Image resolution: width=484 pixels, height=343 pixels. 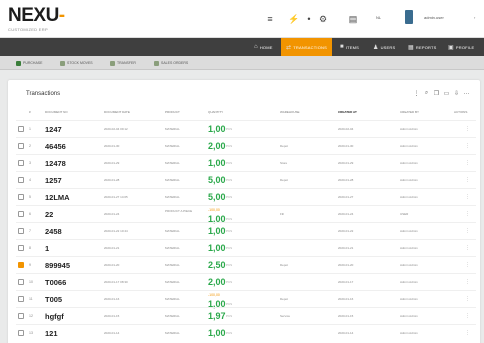 I want to click on language-label: NL, so click(x=378, y=17).